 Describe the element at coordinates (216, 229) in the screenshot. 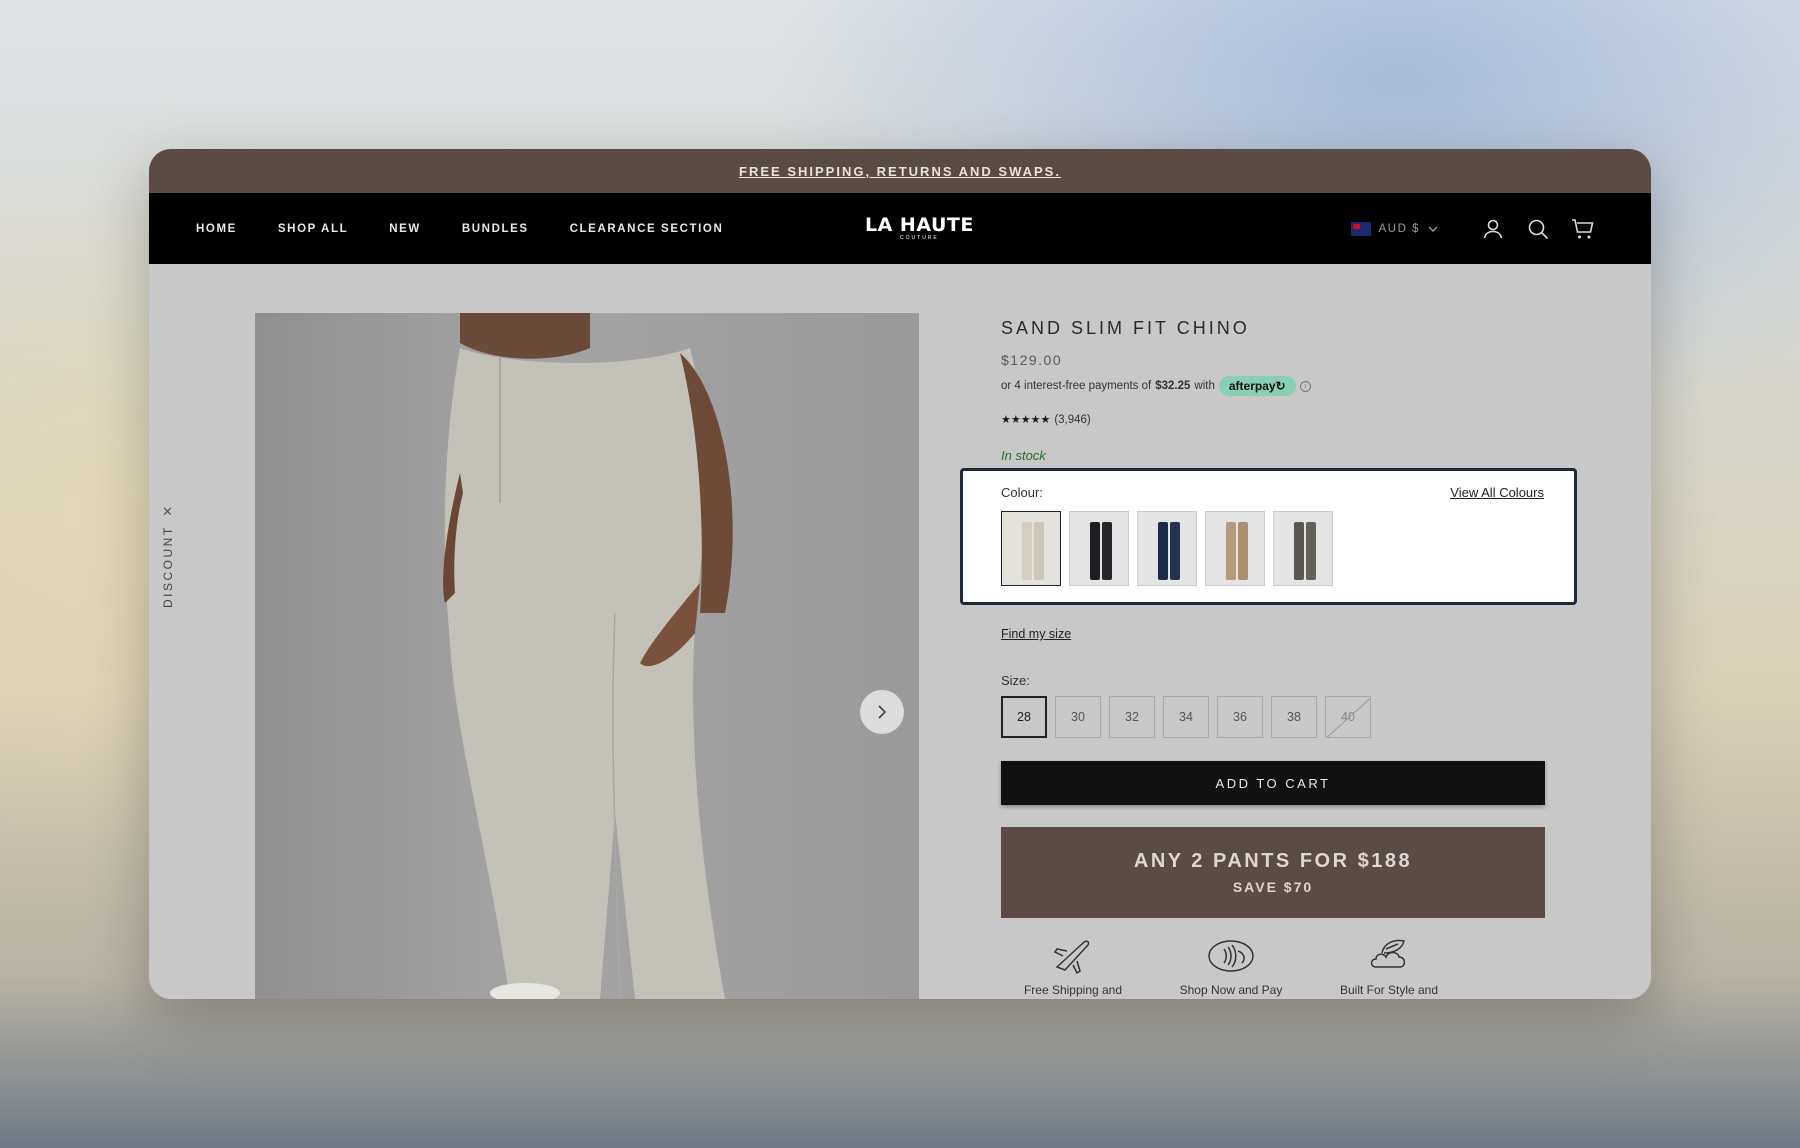

I see `nav-link-home: HOME` at that location.